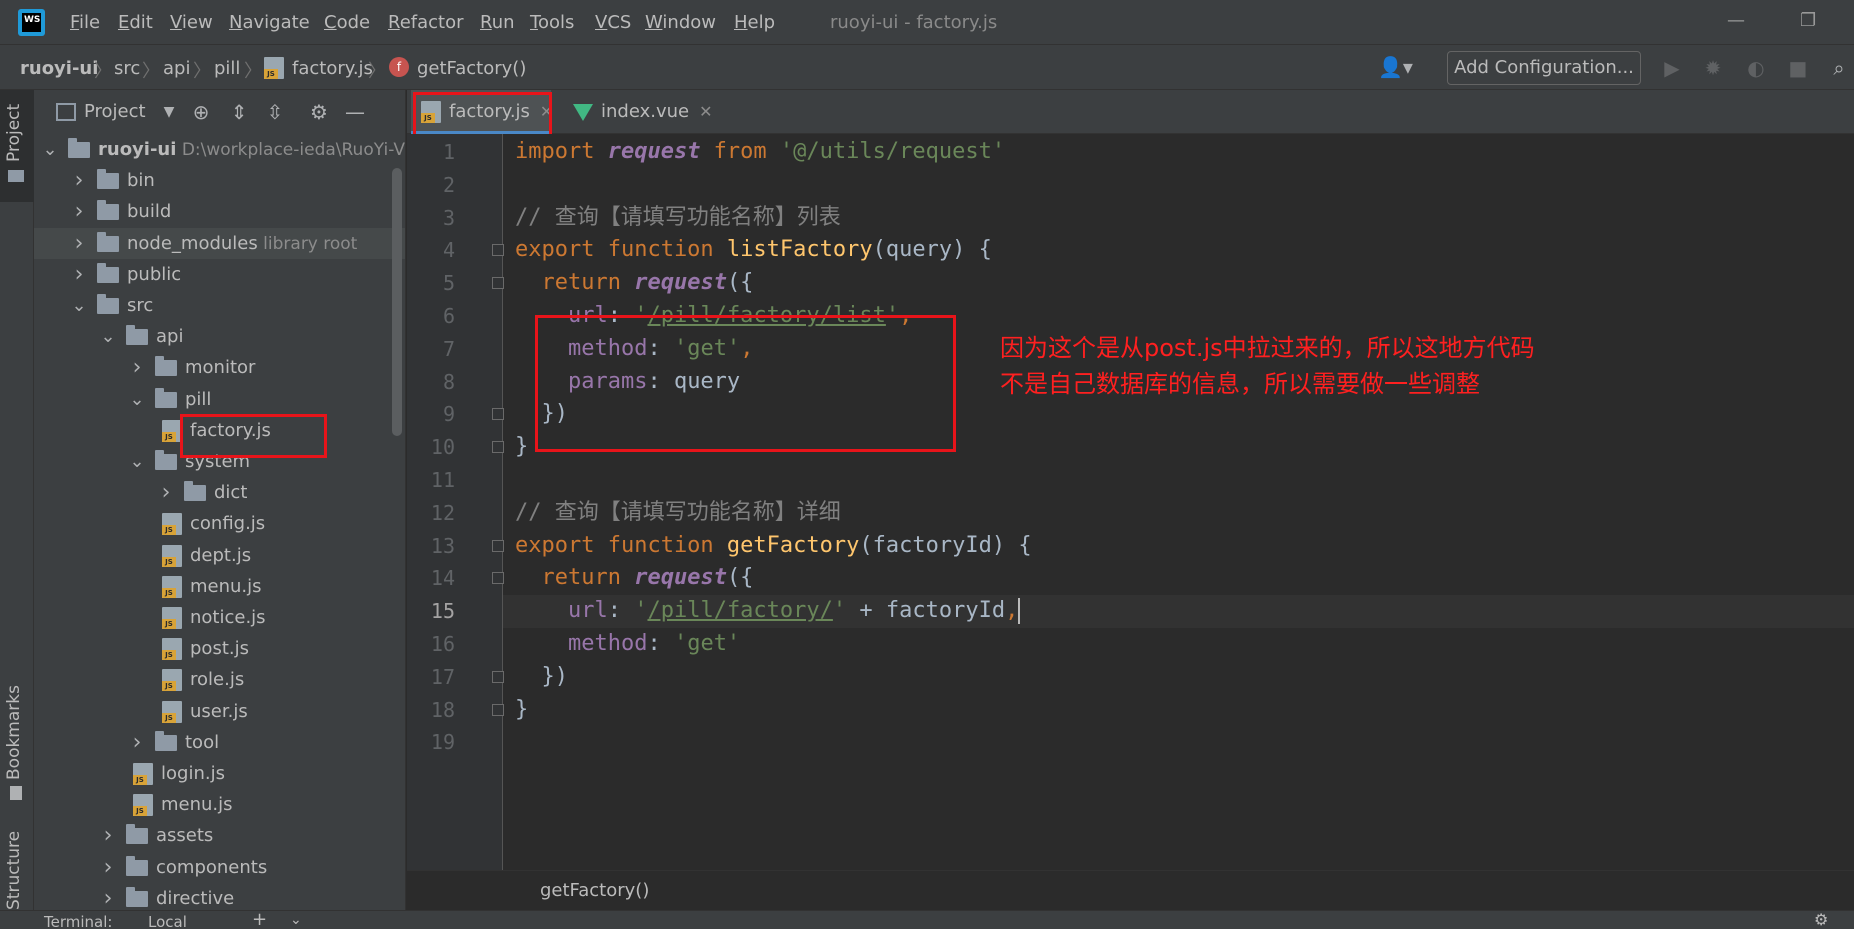 The height and width of the screenshot is (929, 1854). Describe the element at coordinates (627, 644) in the screenshot. I see `code-line: method: 'get'` at that location.